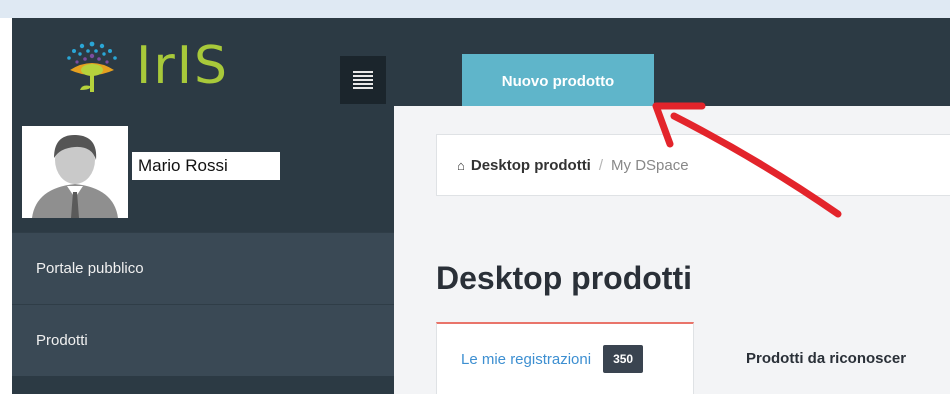 The width and height of the screenshot is (950, 394). I want to click on tab-label: Le mie registrazioni, so click(526, 359).